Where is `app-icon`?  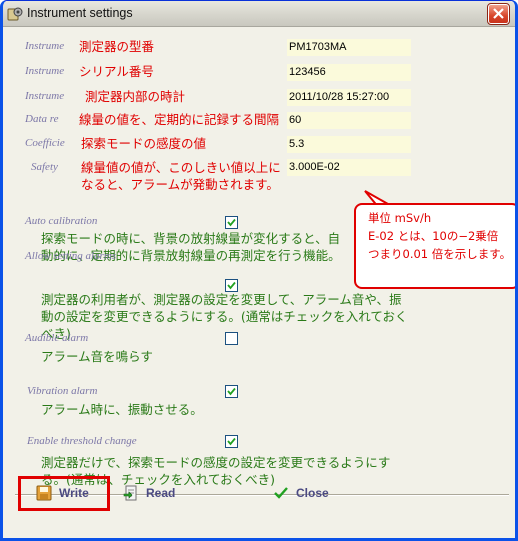
app-icon is located at coordinates (15, 14).